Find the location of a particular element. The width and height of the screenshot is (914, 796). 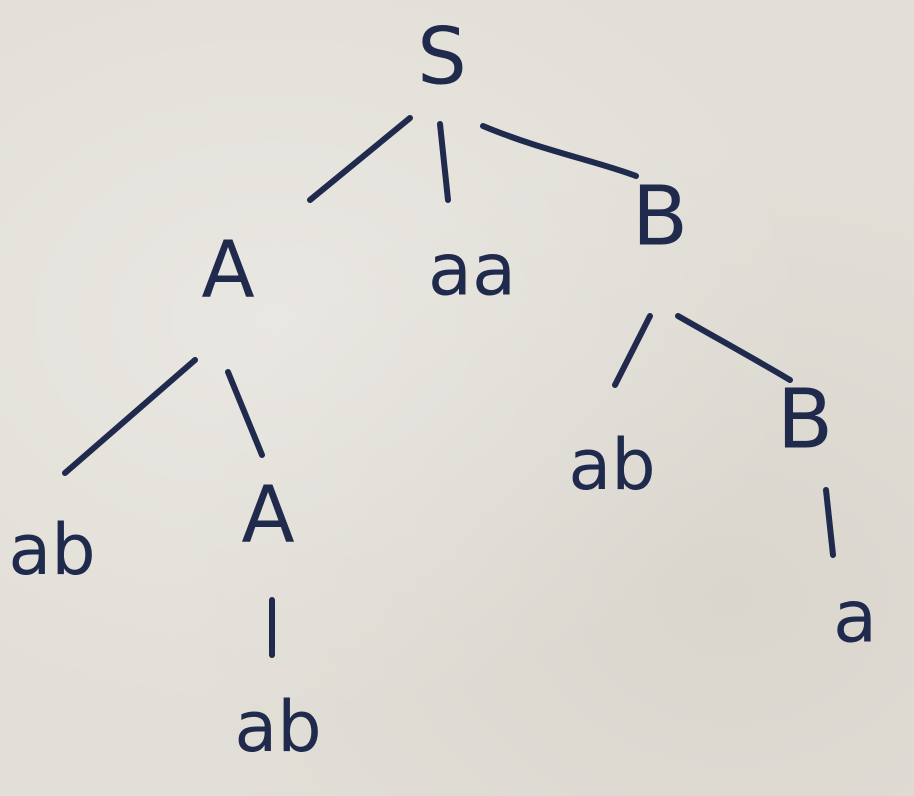

node-inner-b: B is located at coordinates (805, 419).